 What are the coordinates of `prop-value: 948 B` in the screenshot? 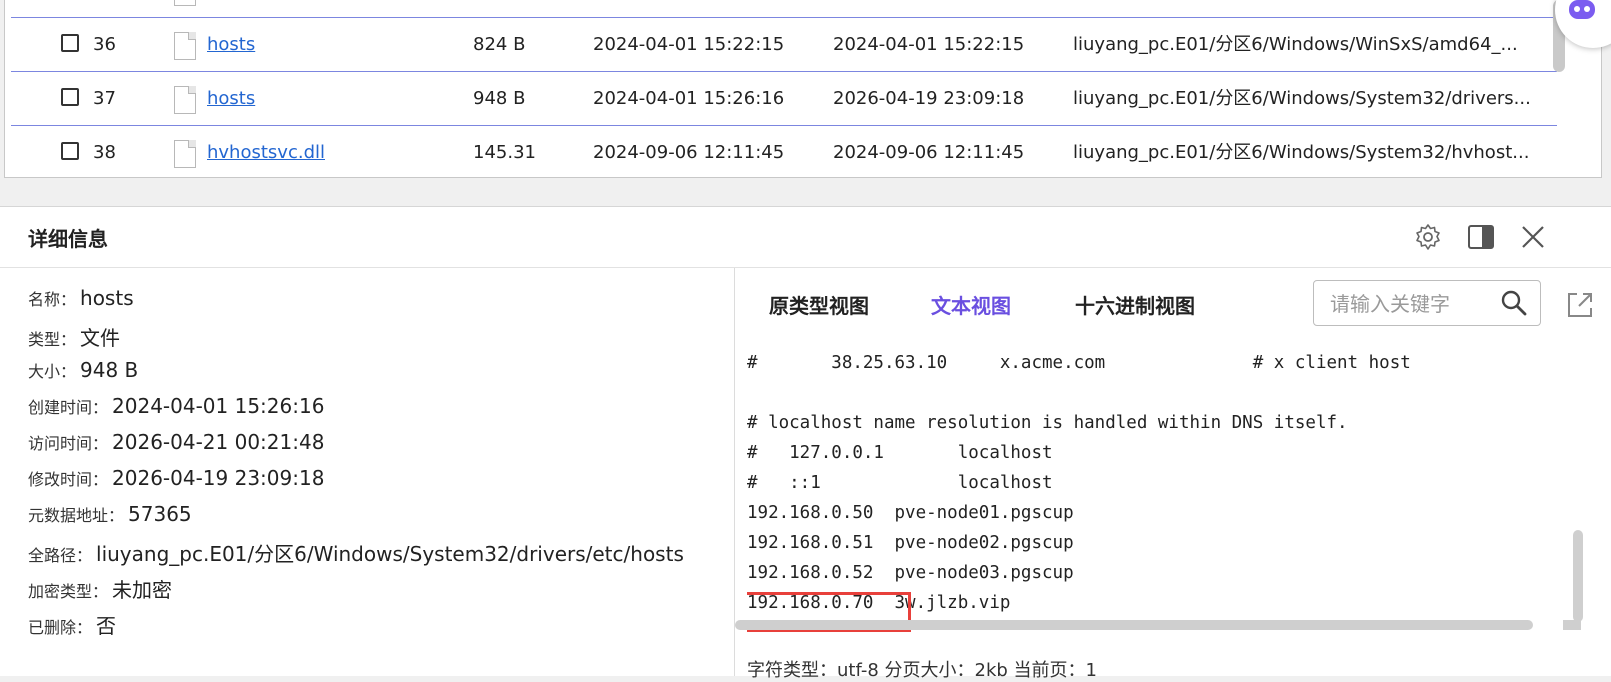 It's located at (109, 370).